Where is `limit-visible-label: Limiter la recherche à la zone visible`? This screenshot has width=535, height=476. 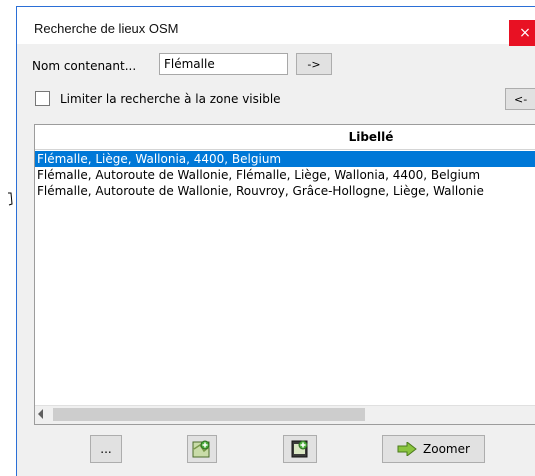
limit-visible-label: Limiter la recherche à la zone visible is located at coordinates (170, 99).